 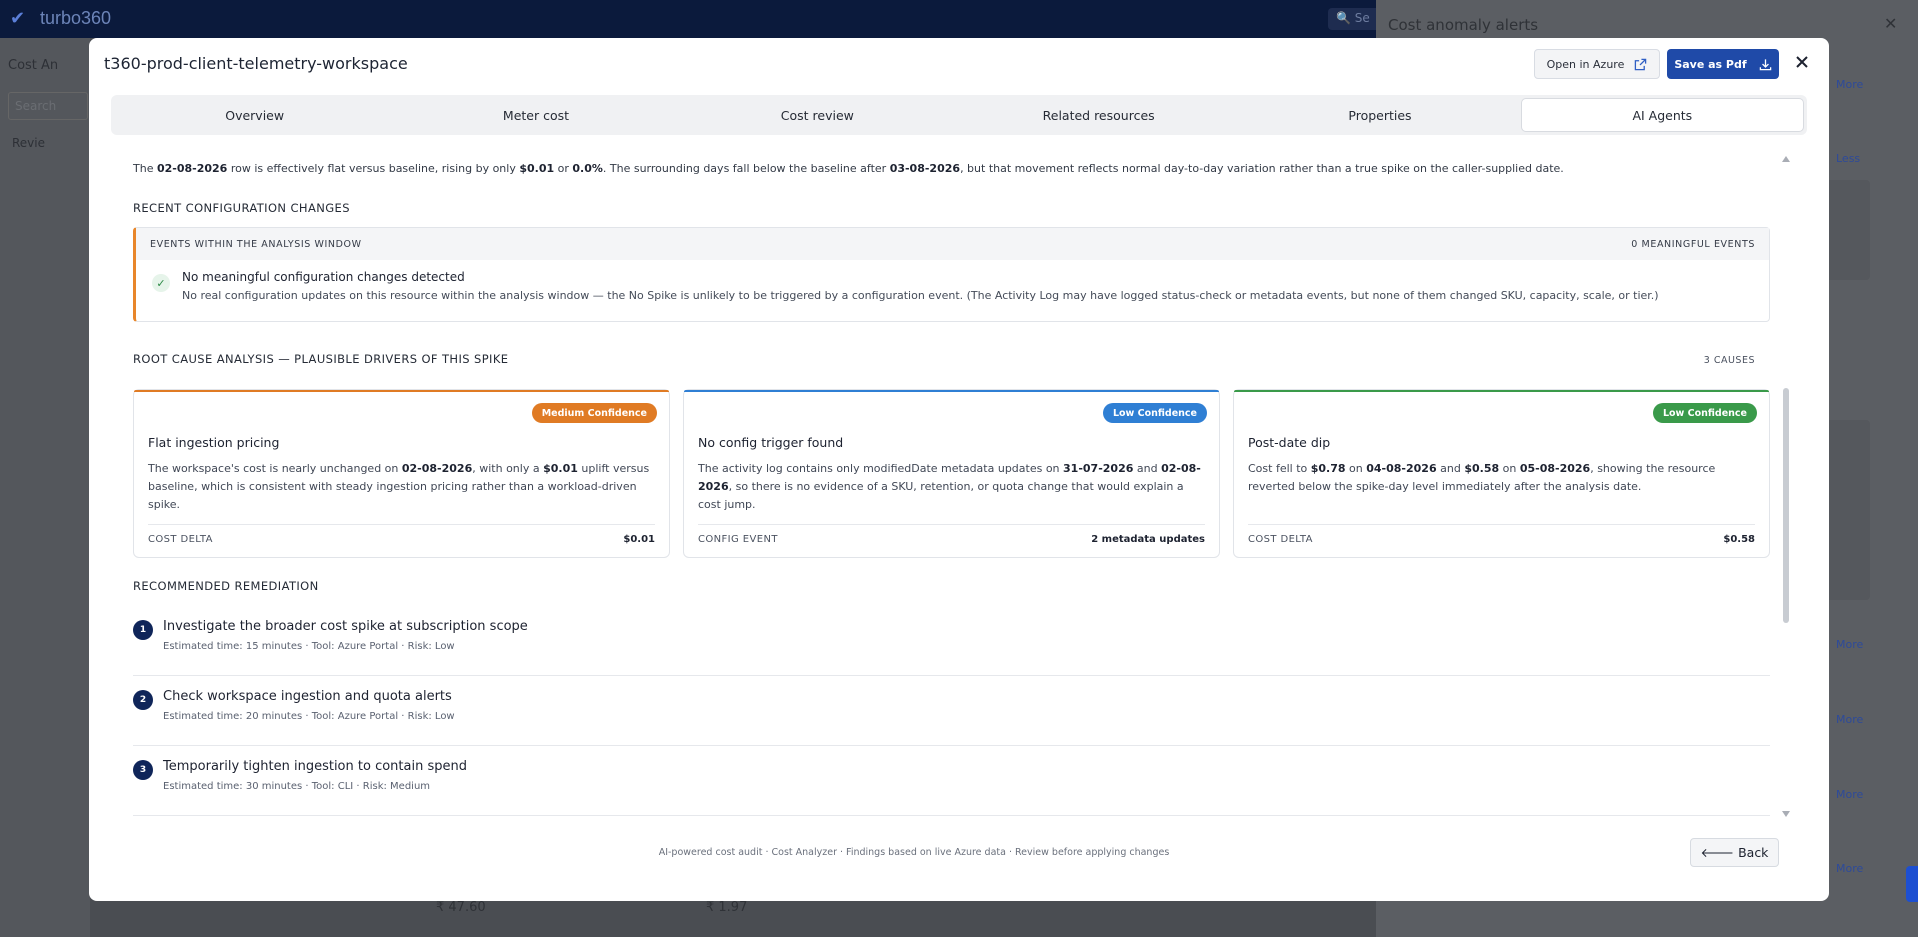 What do you see at coordinates (1912, 884) in the screenshot?
I see `edge-widget-button` at bounding box center [1912, 884].